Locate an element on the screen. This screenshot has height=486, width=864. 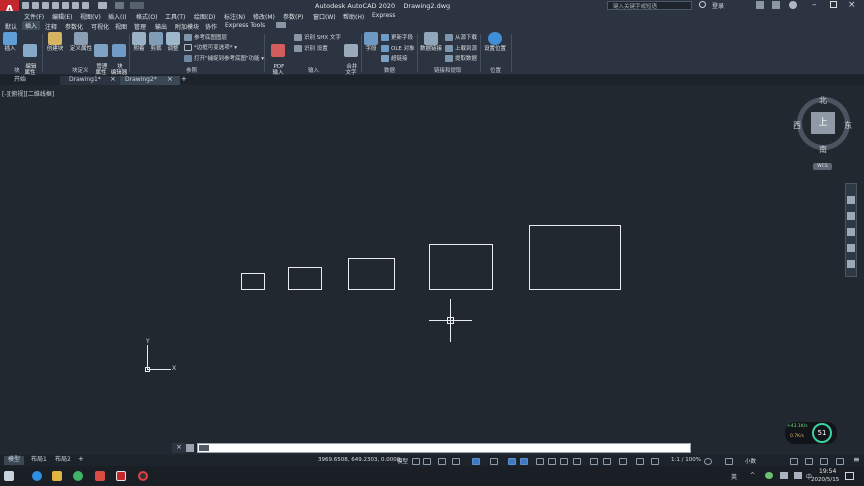
viewcube-top: 上 is located at coordinates (823, 123).